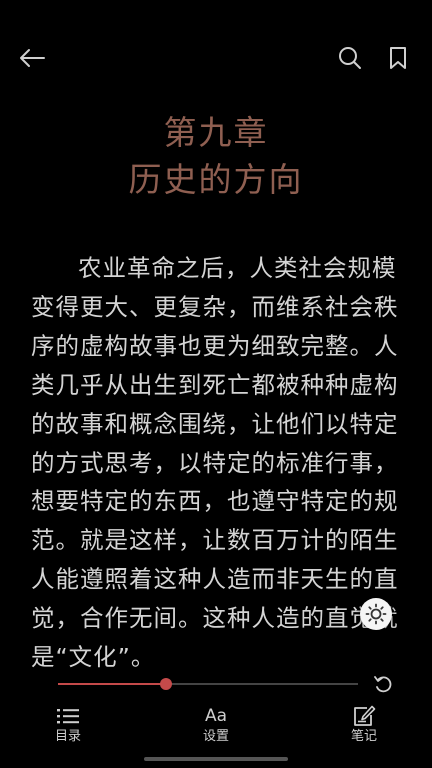 Image resolution: width=432 pixels, height=768 pixels. I want to click on search-icon, so click(350, 58).